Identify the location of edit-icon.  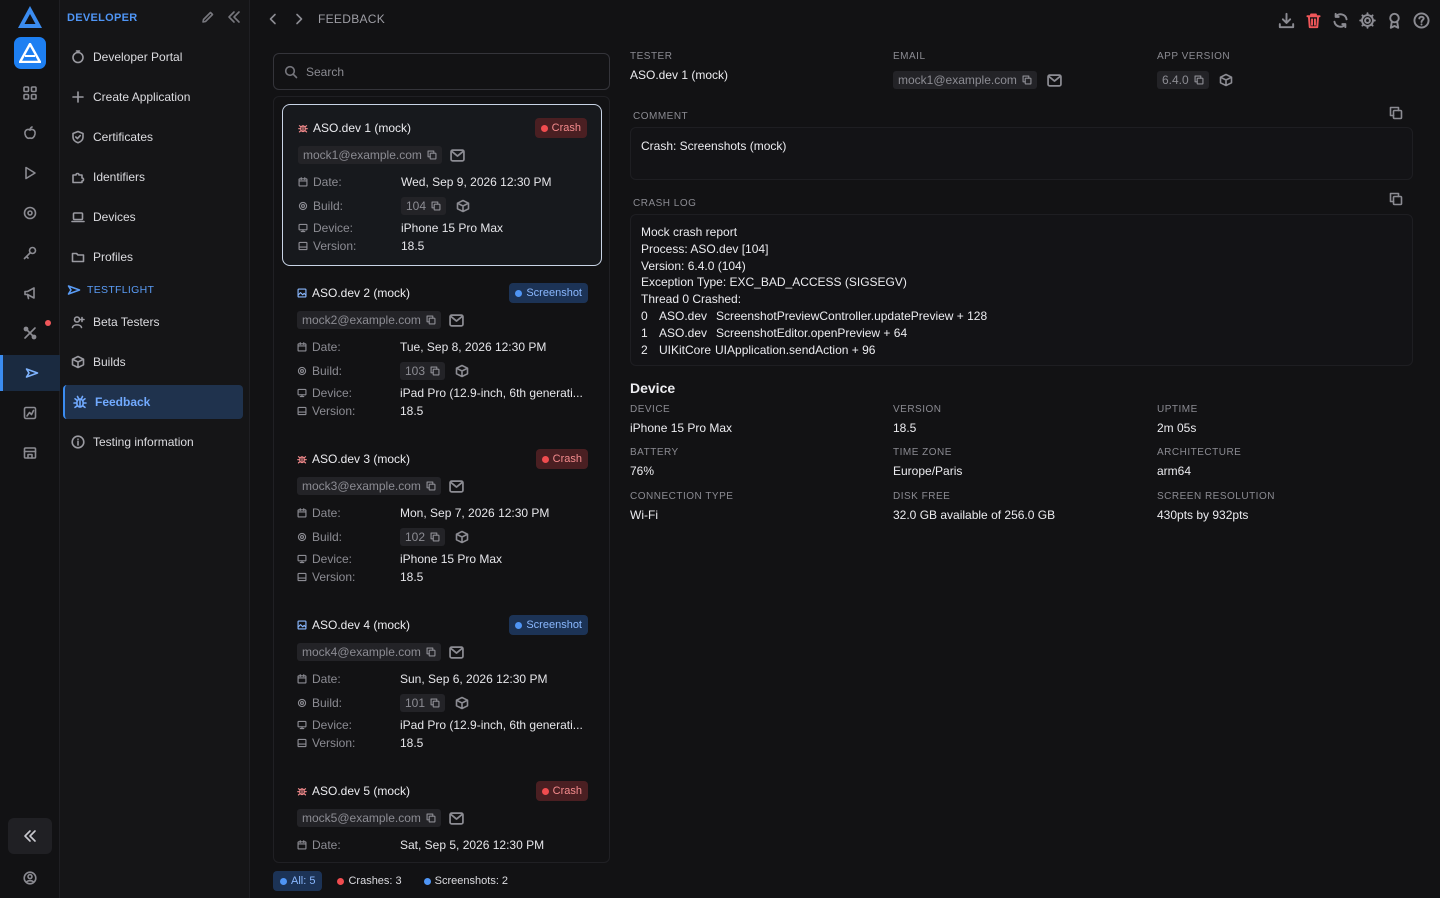
(208, 17).